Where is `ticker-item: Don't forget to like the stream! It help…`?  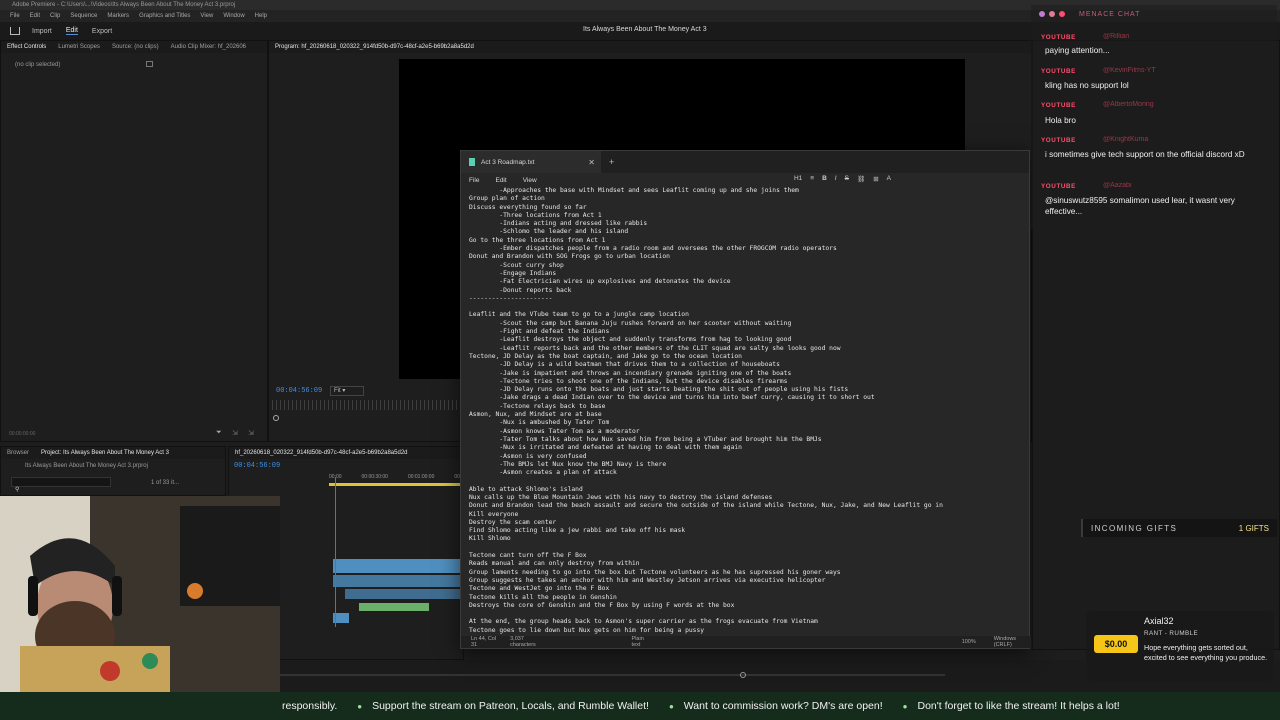
ticker-item: Don't forget to like the stream! It help… is located at coordinates (1018, 706).